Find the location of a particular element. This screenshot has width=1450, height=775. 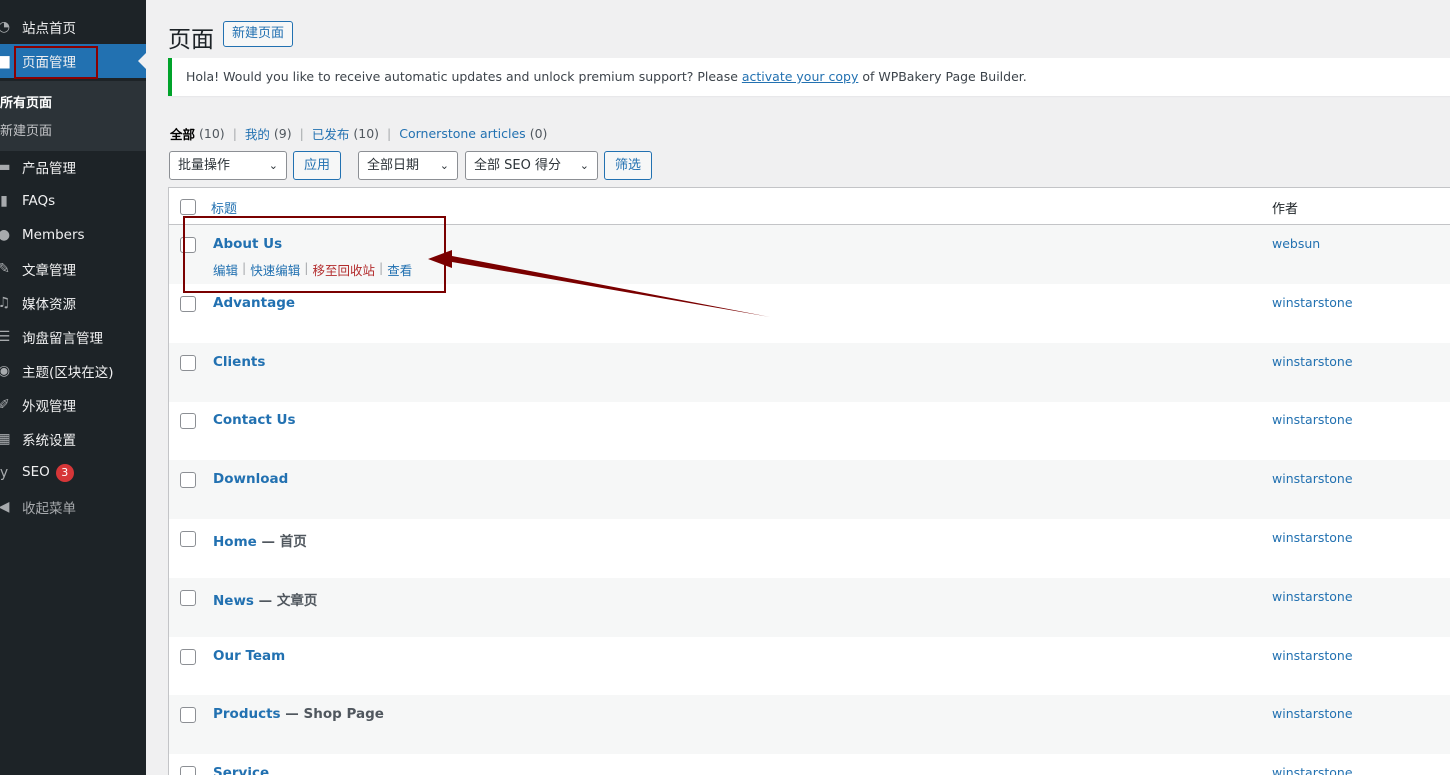

page-title-link: Contact Us is located at coordinates (254, 420).